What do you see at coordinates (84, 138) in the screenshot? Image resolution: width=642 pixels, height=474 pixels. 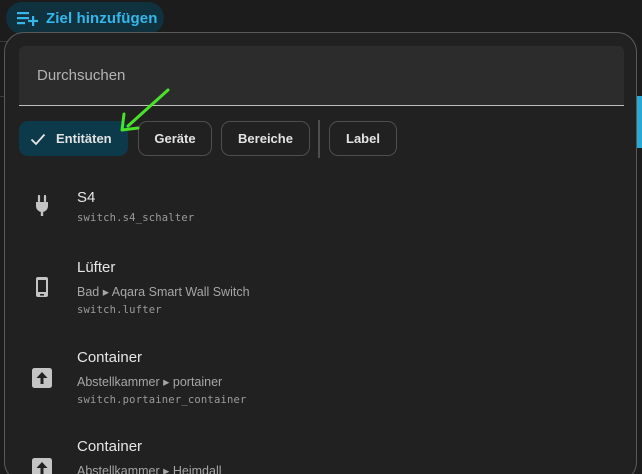 I see `chip-entities-label: Entitäten` at bounding box center [84, 138].